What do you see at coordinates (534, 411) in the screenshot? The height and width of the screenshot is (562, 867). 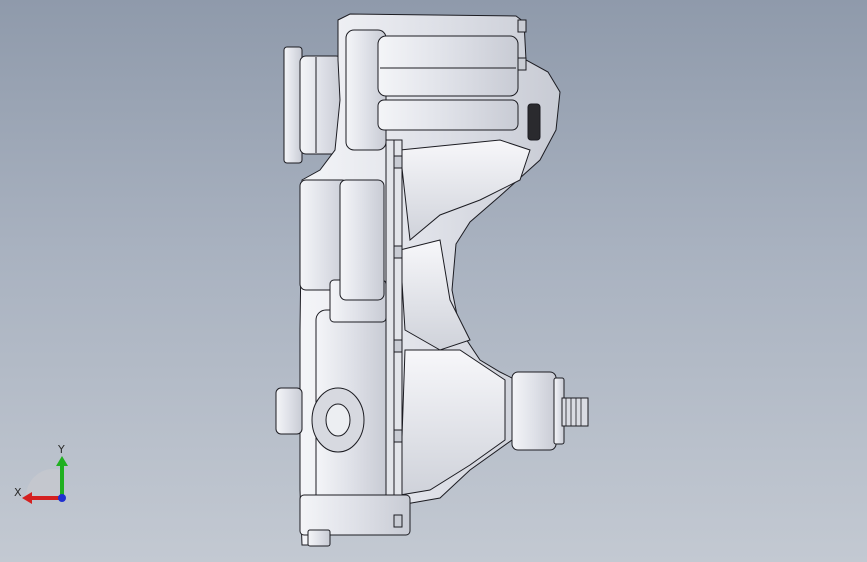 I see `rear-output-housing` at bounding box center [534, 411].